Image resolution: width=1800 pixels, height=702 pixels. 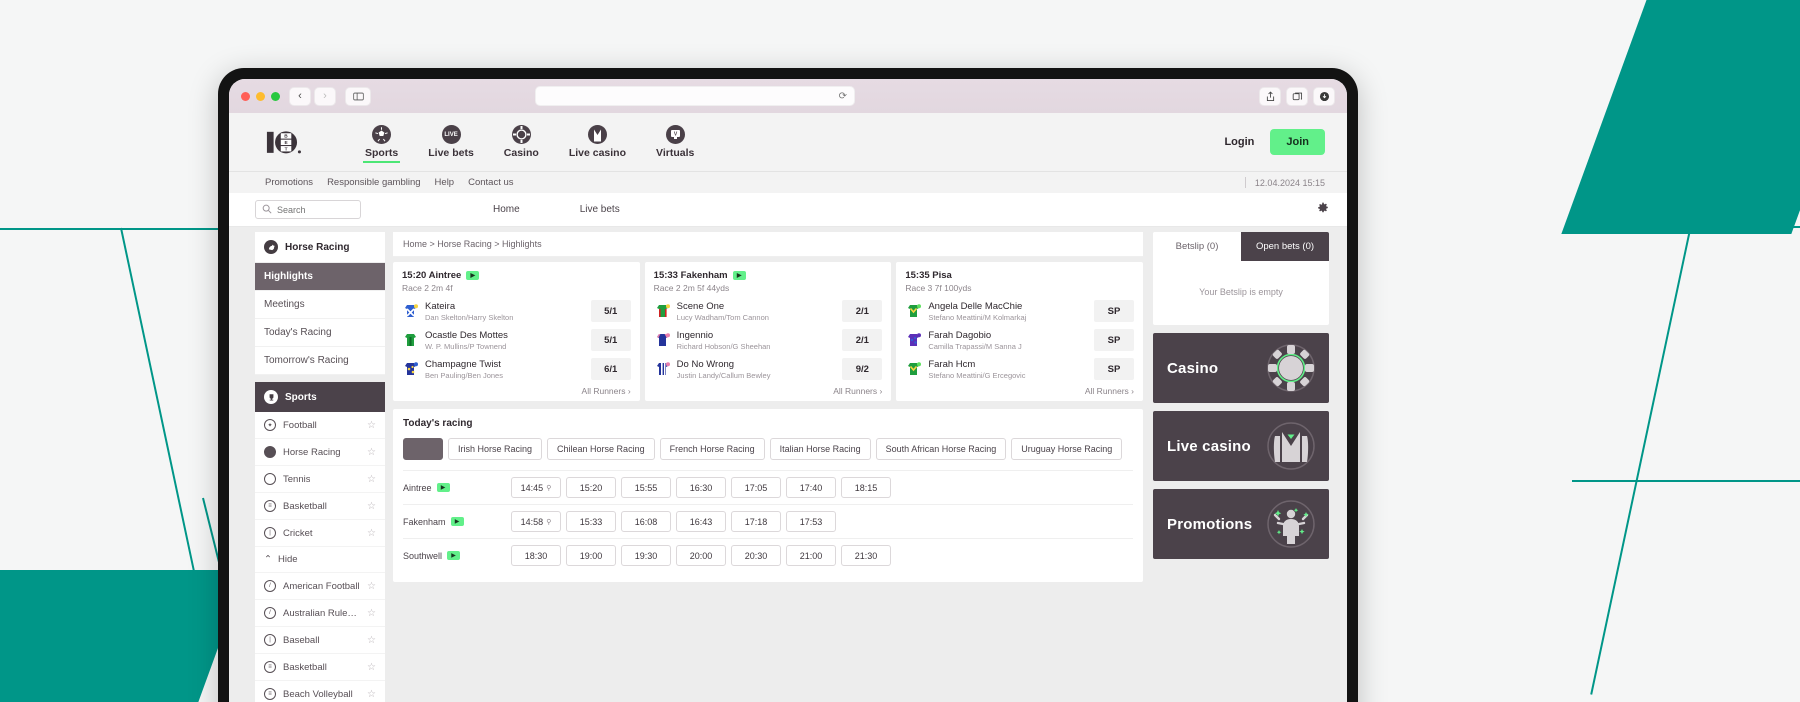 What do you see at coordinates (382, 144) in the screenshot?
I see `nav-item-sports: Sports` at bounding box center [382, 144].